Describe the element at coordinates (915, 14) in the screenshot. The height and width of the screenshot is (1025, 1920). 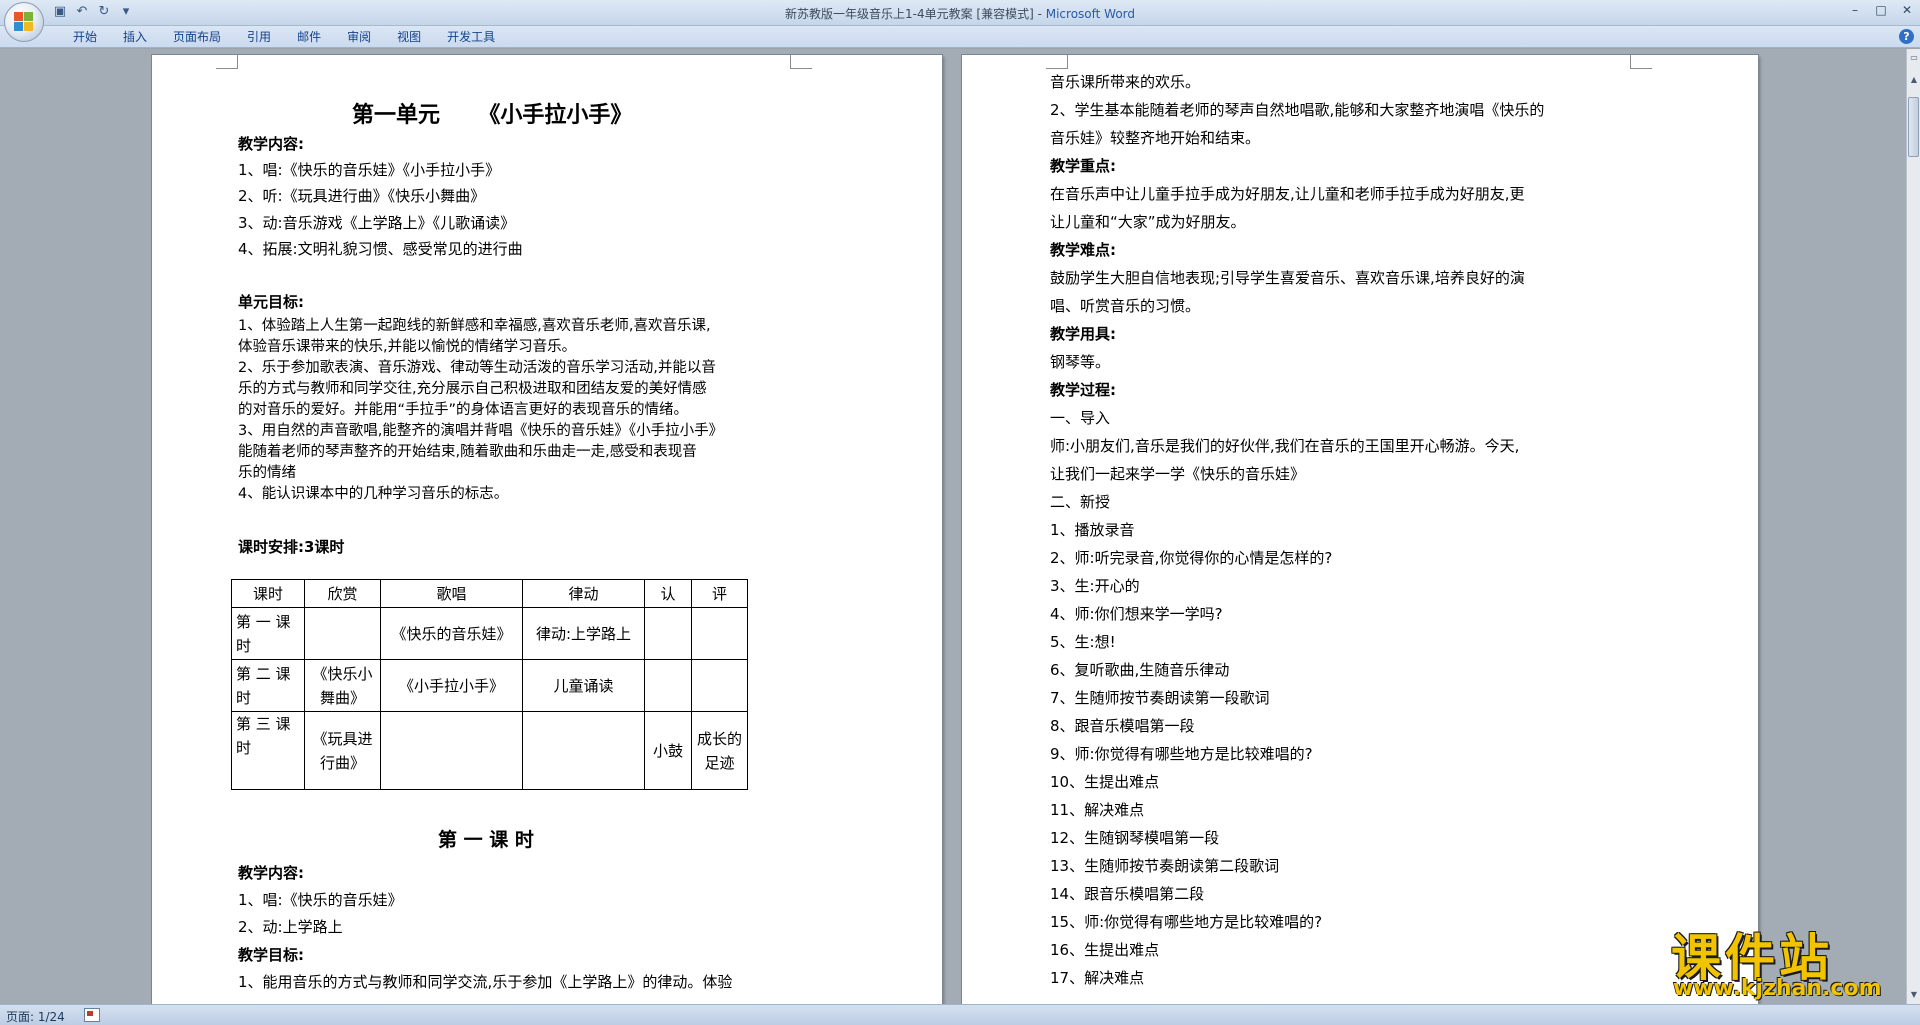
I see `document-title: 新苏教版一年级音乐上1-4单元教案 [兼容模式] -` at that location.